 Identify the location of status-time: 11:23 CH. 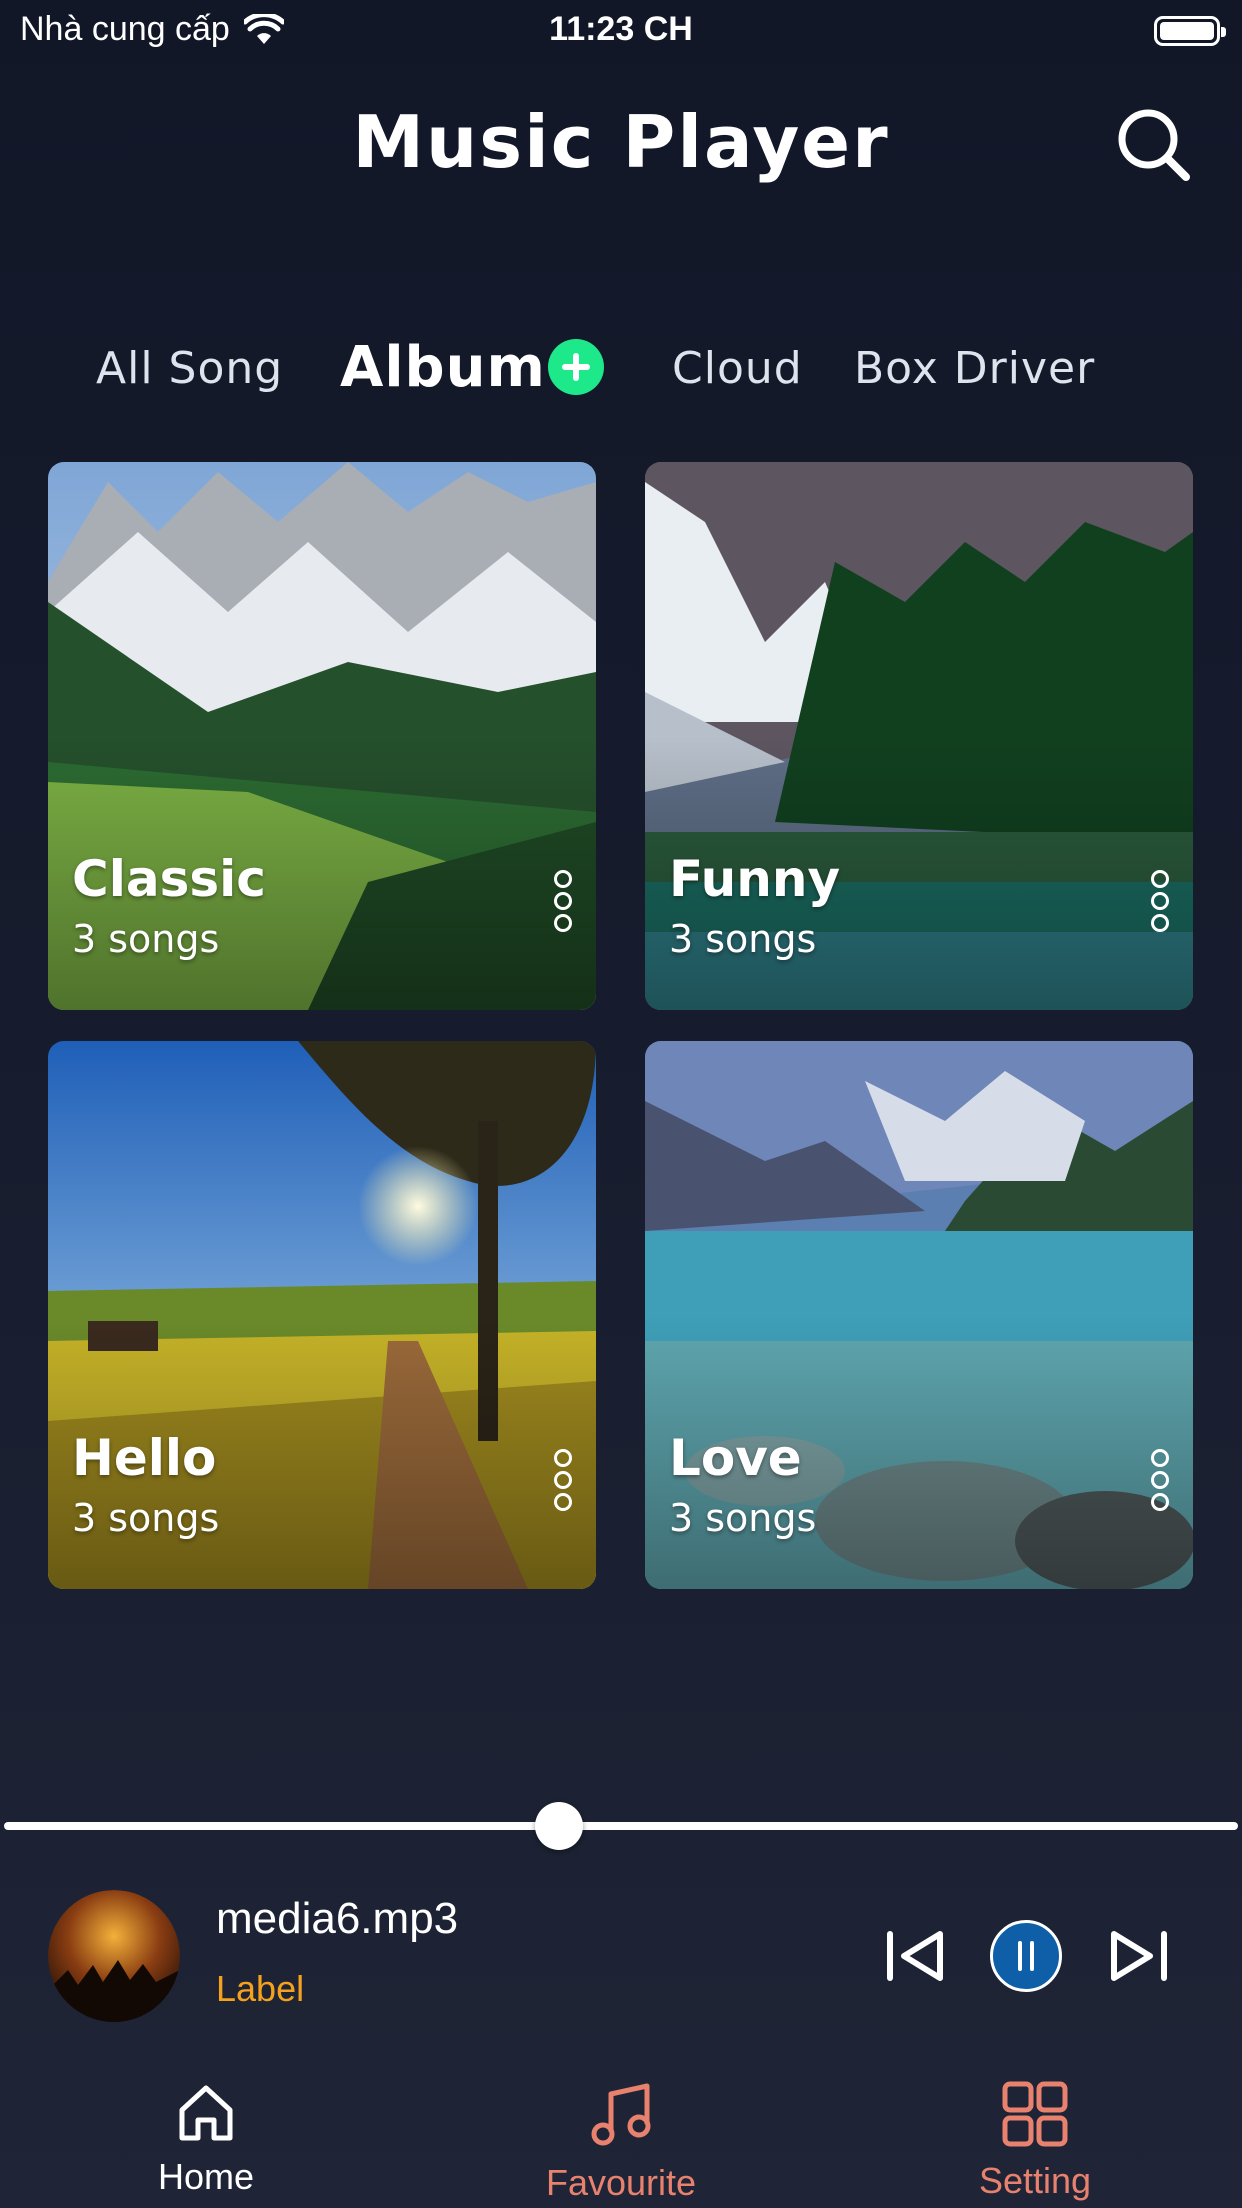
(621, 29).